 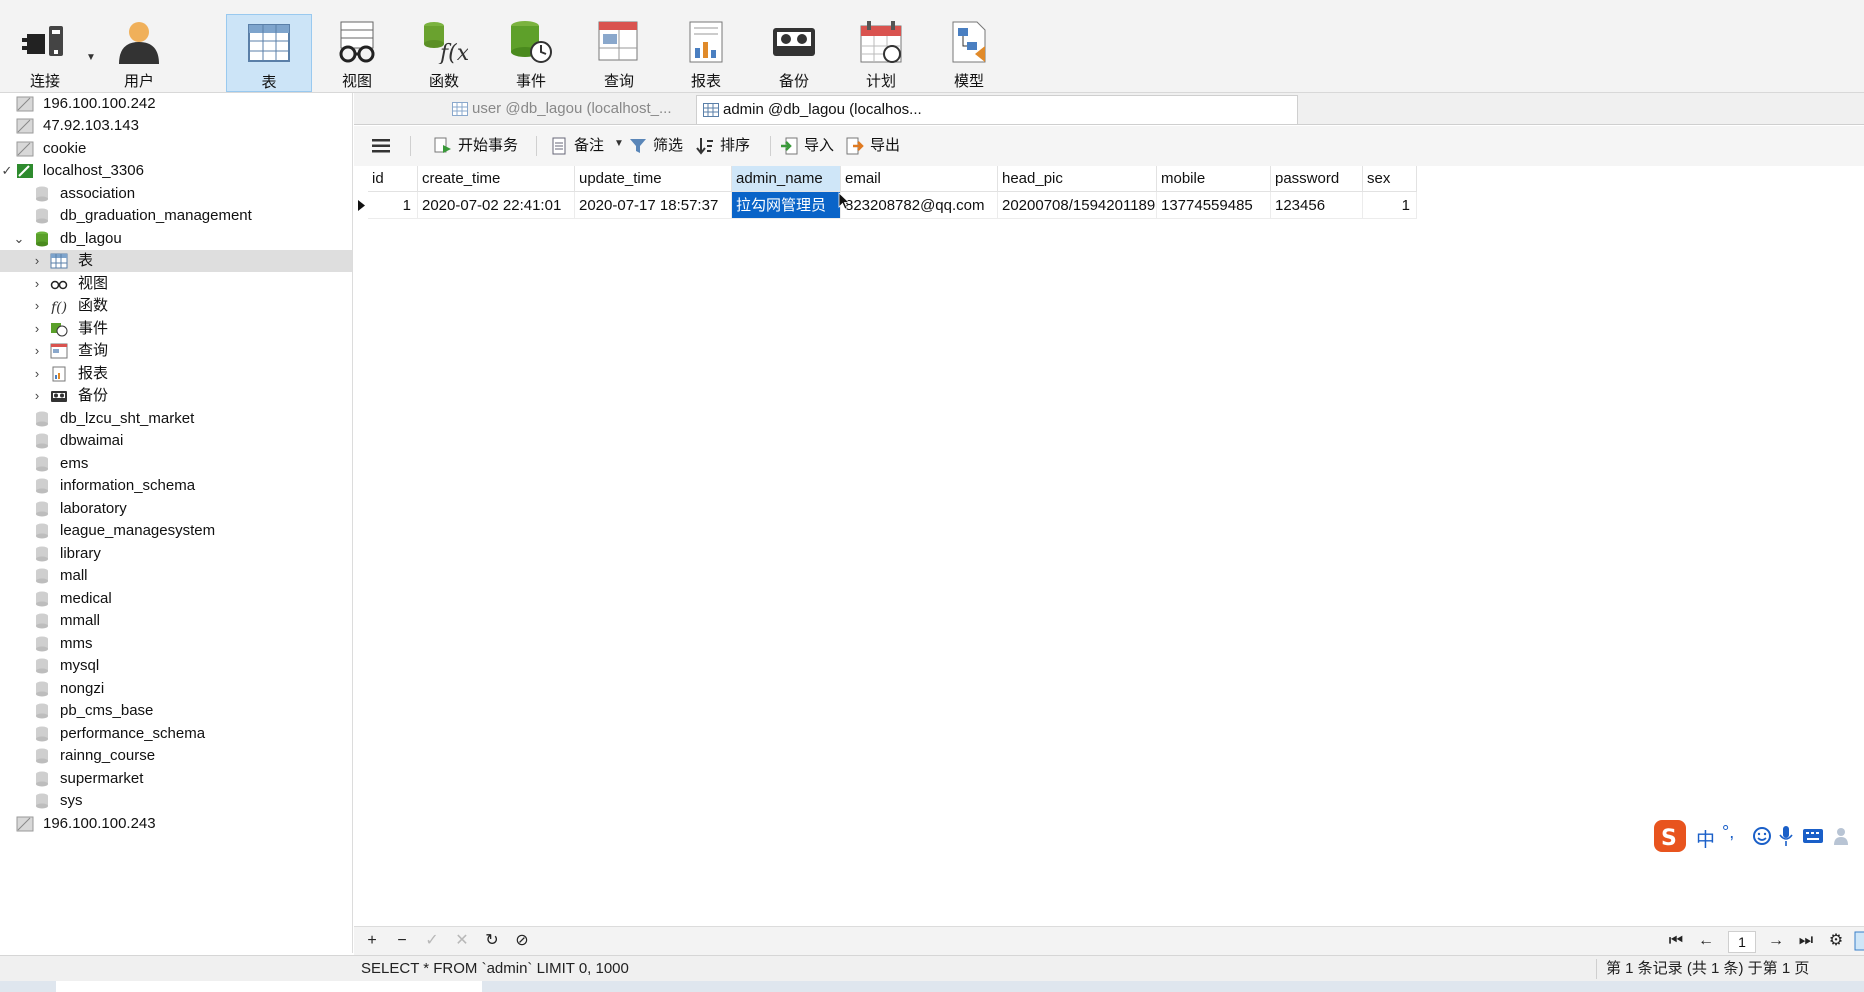 What do you see at coordinates (1317, 179) in the screenshot?
I see `column-header: password` at bounding box center [1317, 179].